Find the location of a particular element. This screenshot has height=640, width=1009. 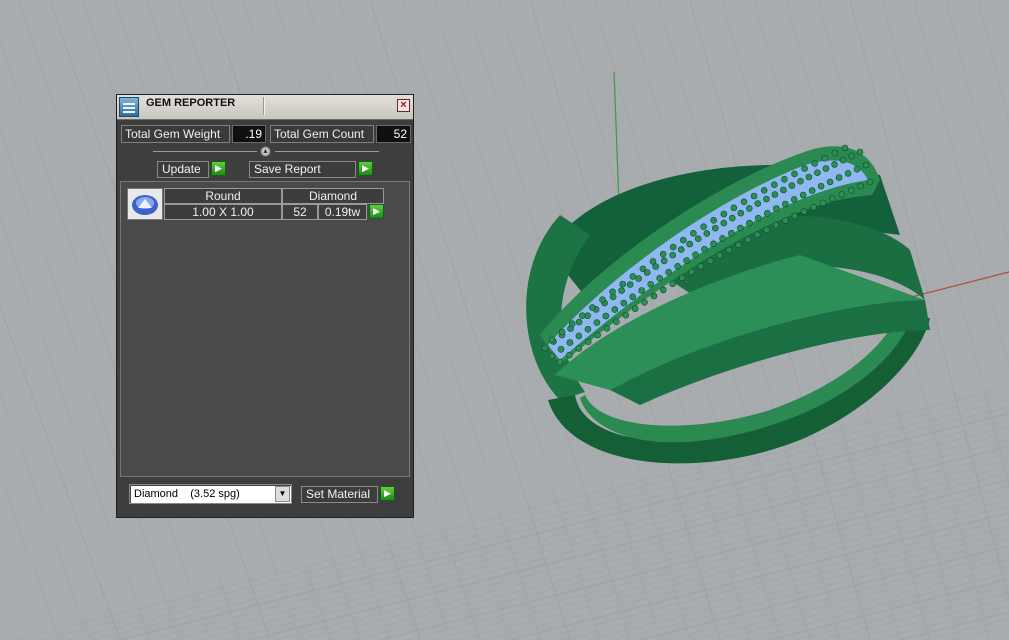

material-select-value: Diamond (3.52 spg) is located at coordinates (187, 494).